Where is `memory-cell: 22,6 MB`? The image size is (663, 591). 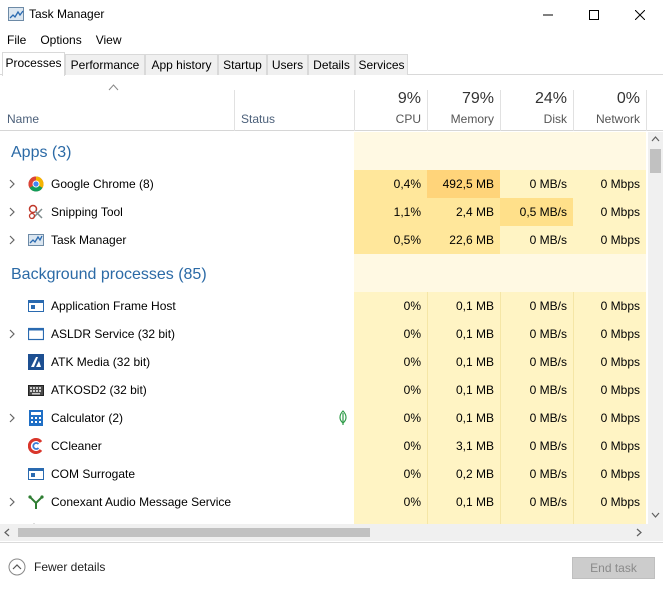
memory-cell: 22,6 MB is located at coordinates (463, 240).